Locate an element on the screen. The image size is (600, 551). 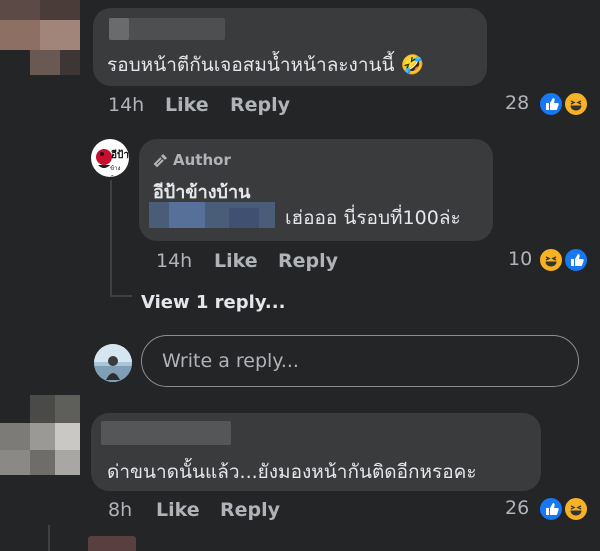
reply-input is located at coordinates (362, 361).